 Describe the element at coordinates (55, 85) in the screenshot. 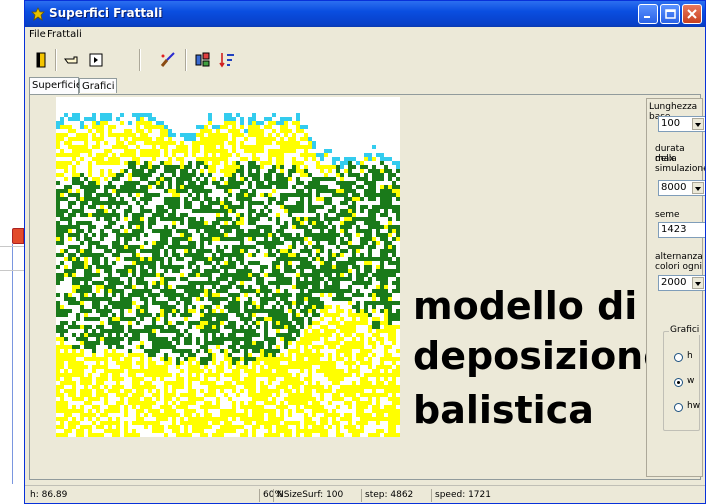

I see `tab-superficie: Superficie` at that location.